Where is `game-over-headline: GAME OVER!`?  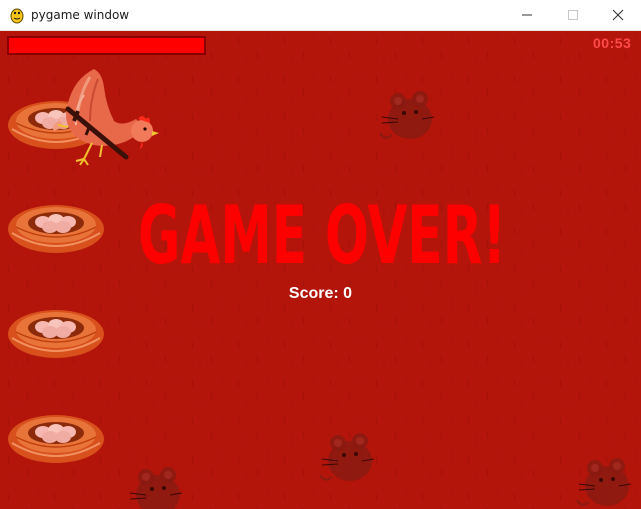
game-over-headline: GAME OVER! is located at coordinates (322, 234).